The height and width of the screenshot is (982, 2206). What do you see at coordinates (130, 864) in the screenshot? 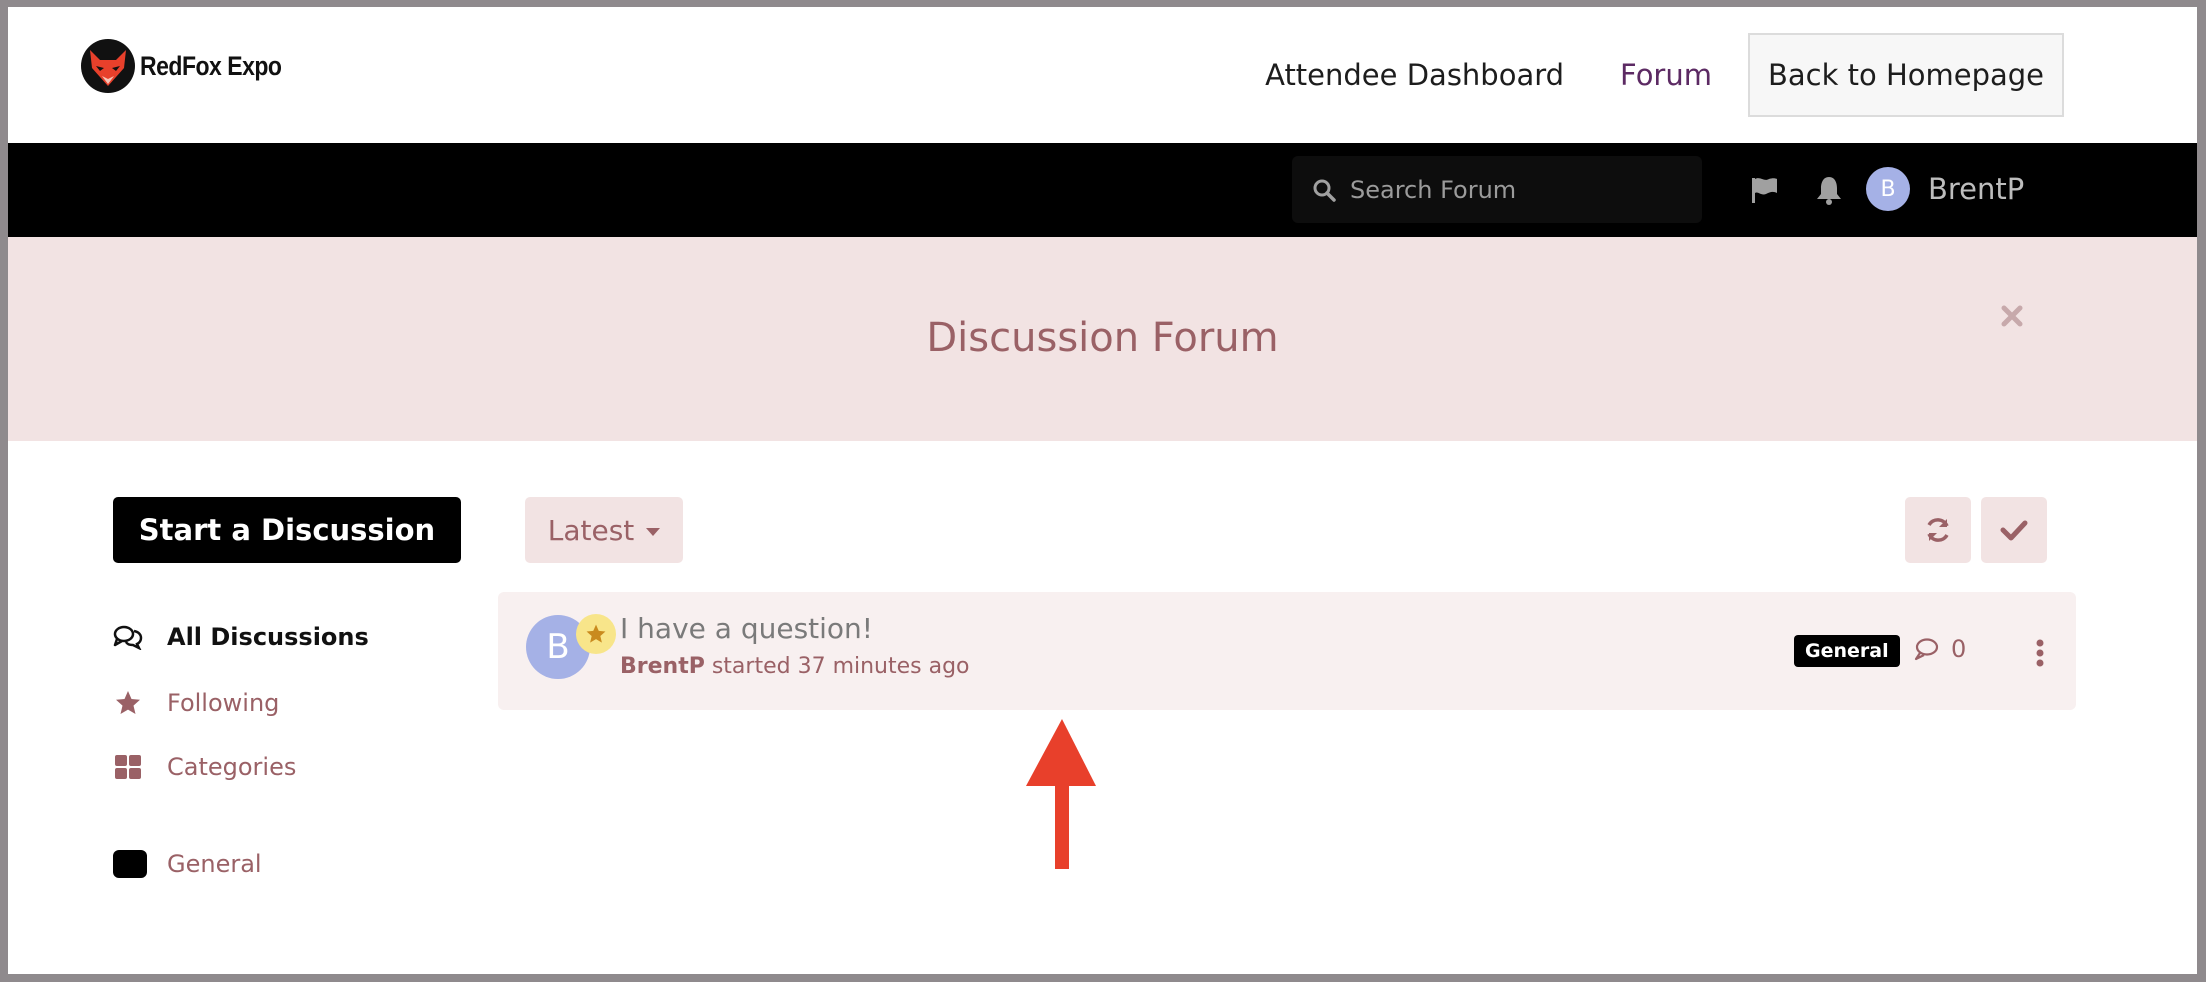
I see `tag-color-swatch` at bounding box center [130, 864].